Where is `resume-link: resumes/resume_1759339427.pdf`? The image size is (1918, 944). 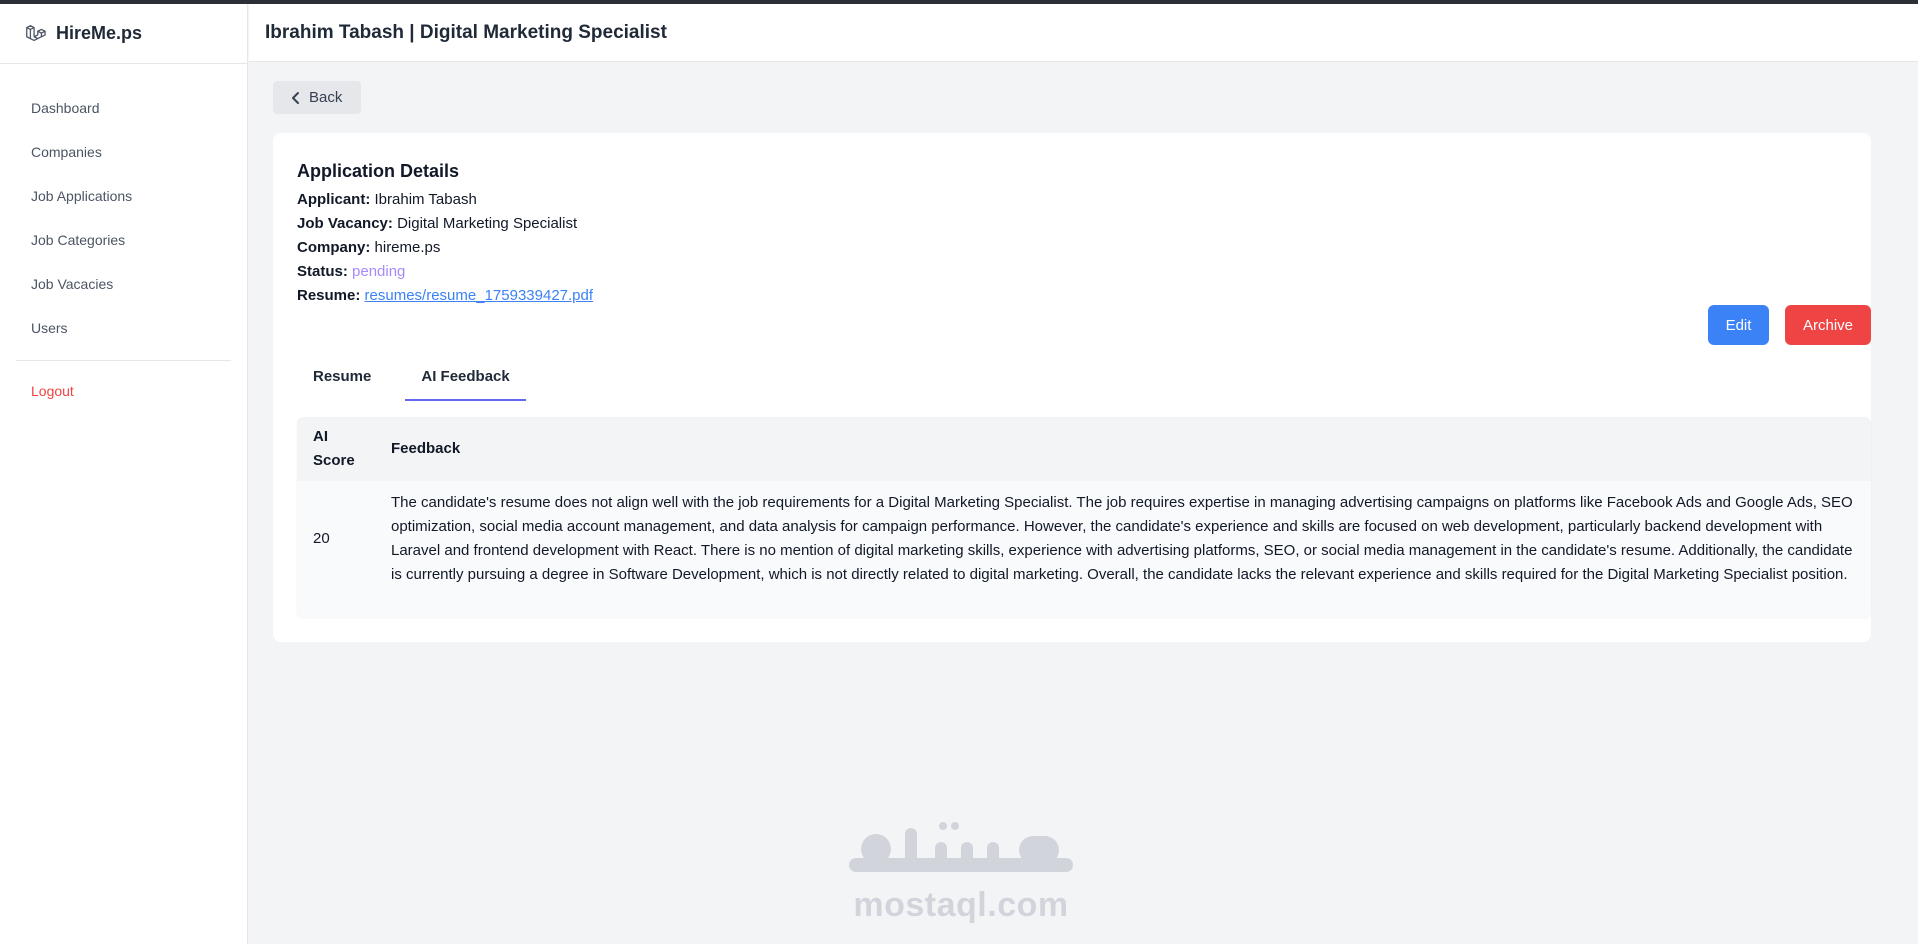
resume-link: resumes/resume_1759339427.pdf is located at coordinates (479, 295).